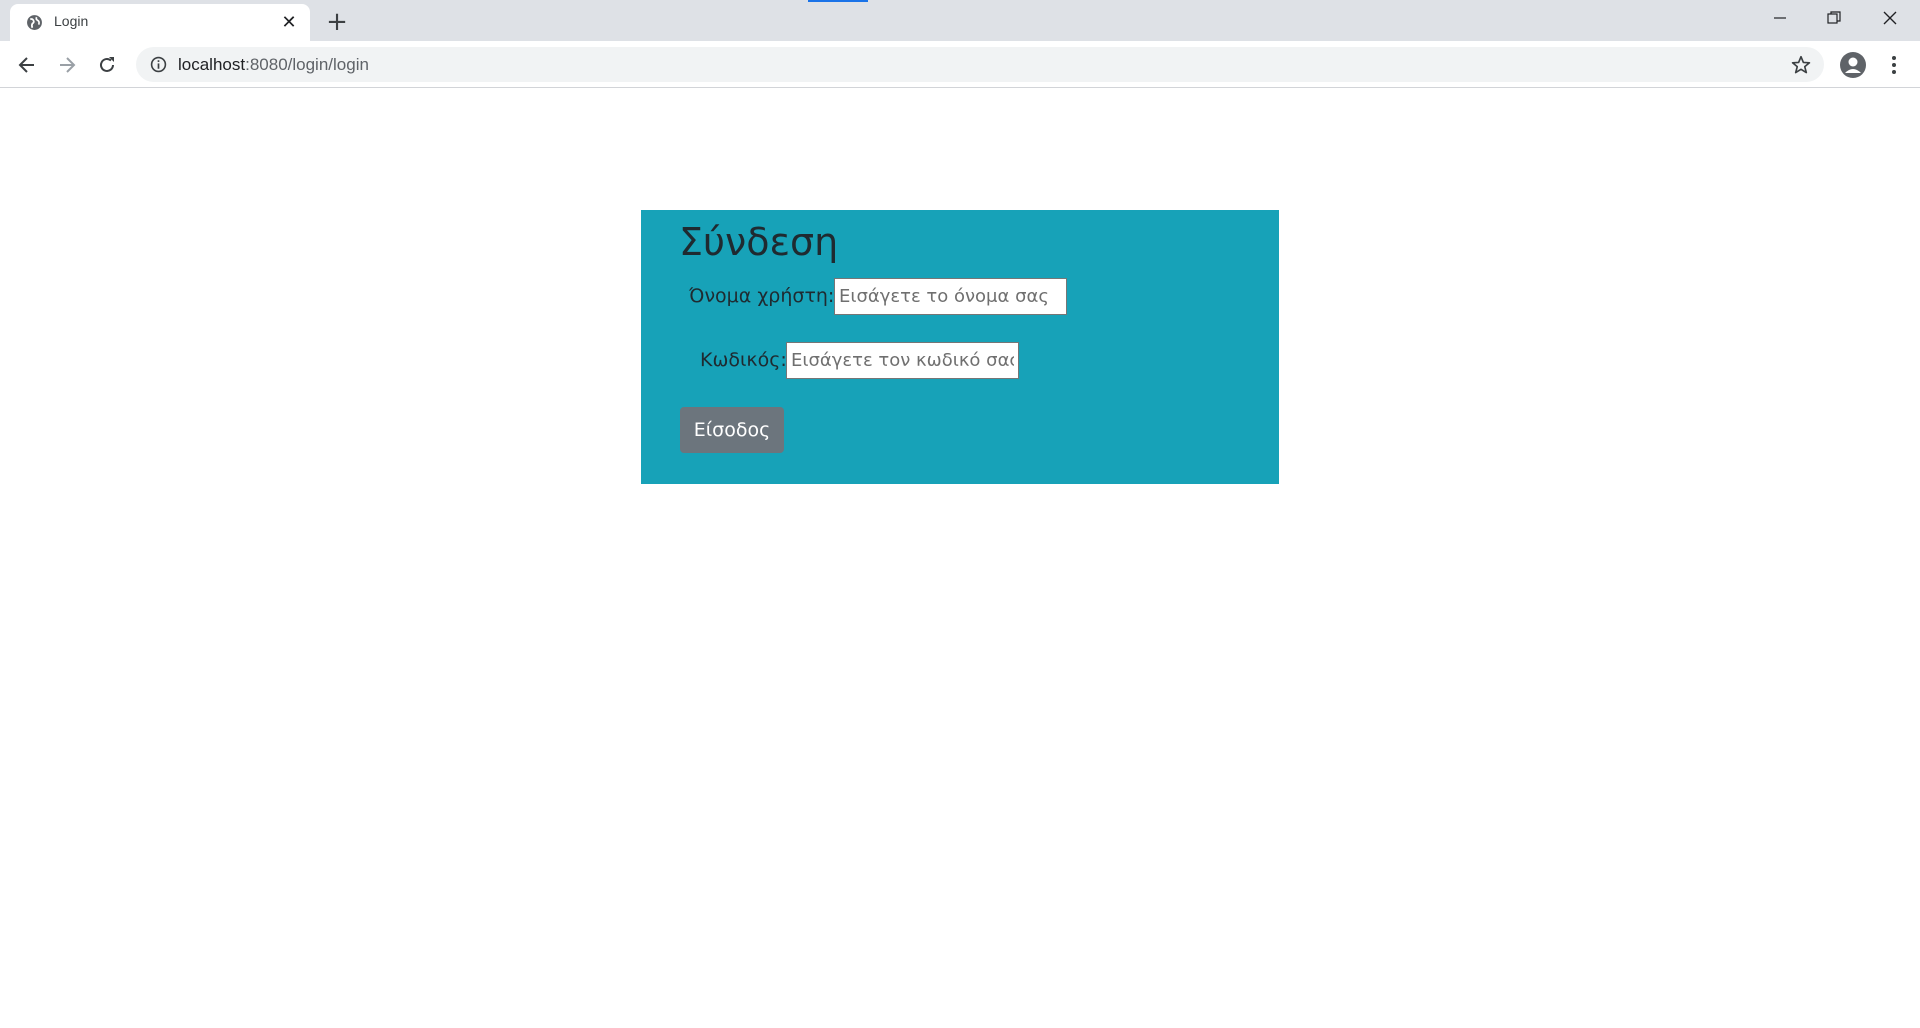 Image resolution: width=1920 pixels, height=1028 pixels. I want to click on close-icon: ✕, so click(289, 23).